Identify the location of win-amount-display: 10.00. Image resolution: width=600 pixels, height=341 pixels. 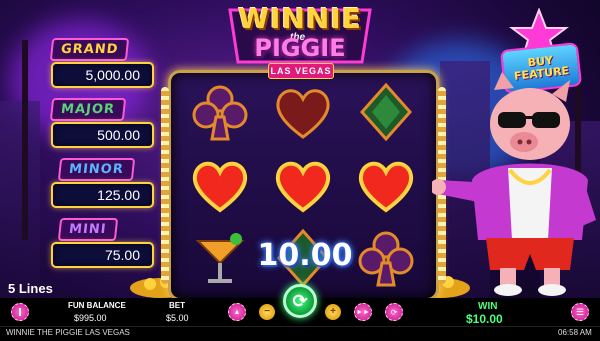
(305, 255).